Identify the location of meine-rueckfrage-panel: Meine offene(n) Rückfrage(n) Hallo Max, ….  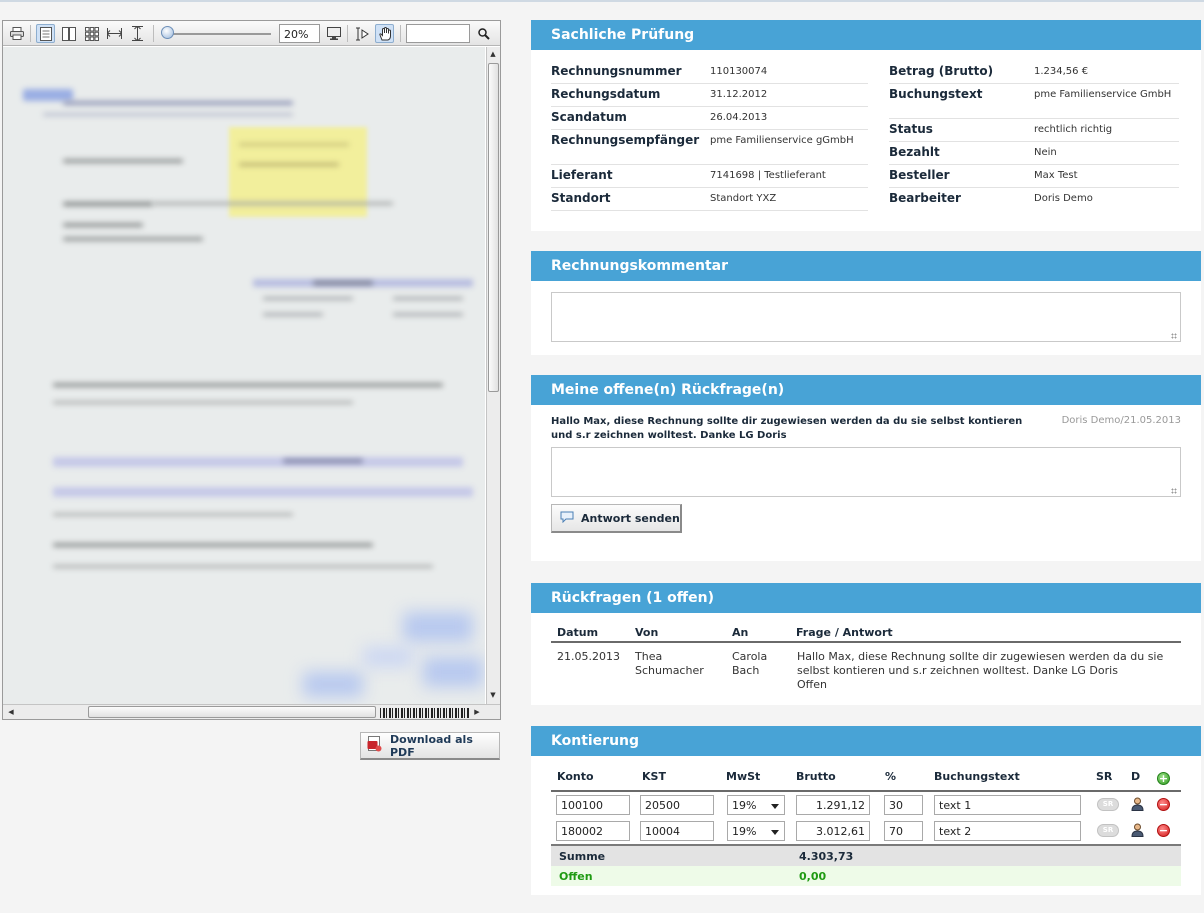
(866, 468).